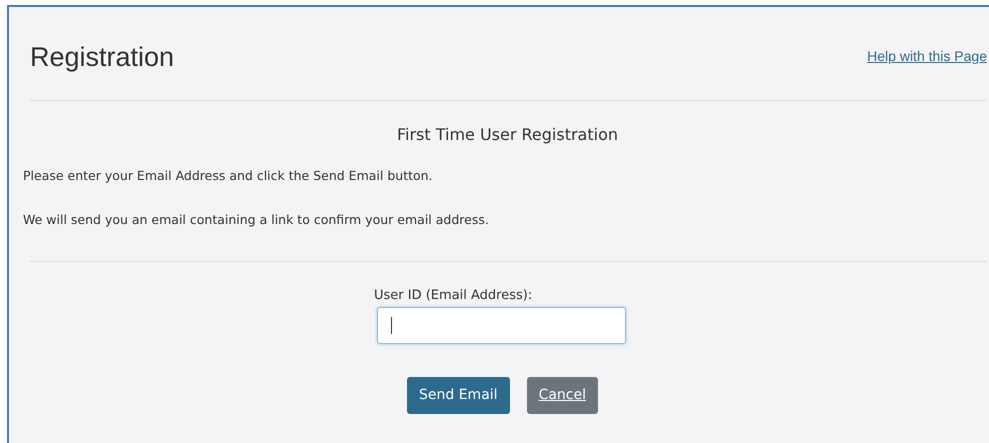 The height and width of the screenshot is (443, 989). Describe the element at coordinates (562, 395) in the screenshot. I see `cancel-button: Cancel` at that location.